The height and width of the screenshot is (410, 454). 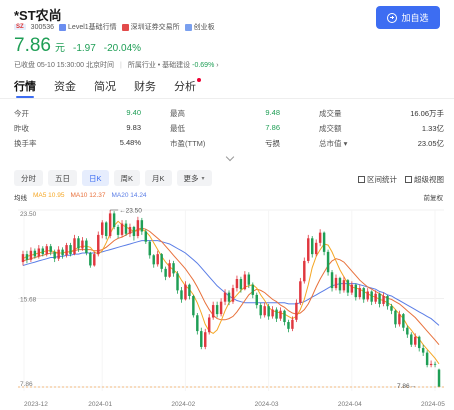 I want to click on expand-chevron-icon, so click(x=230, y=157).